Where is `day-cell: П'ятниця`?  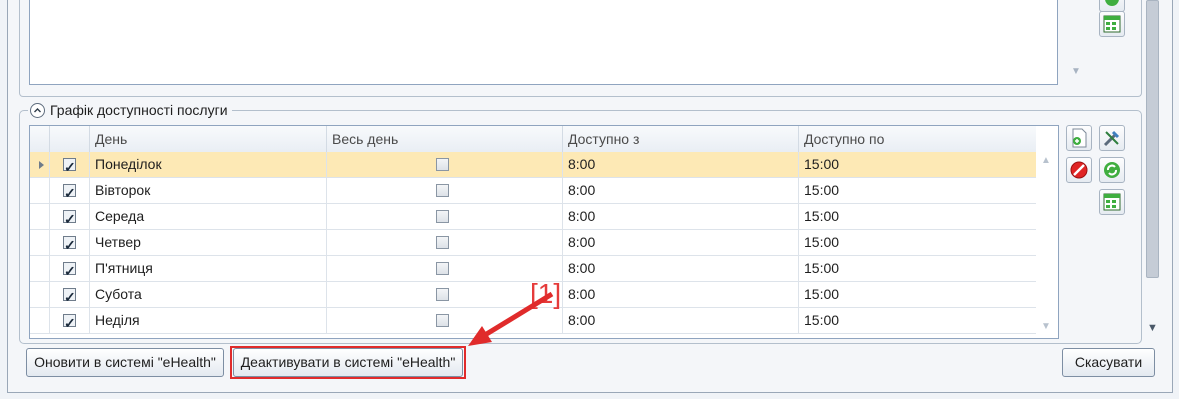 day-cell: П'ятниця is located at coordinates (208, 268).